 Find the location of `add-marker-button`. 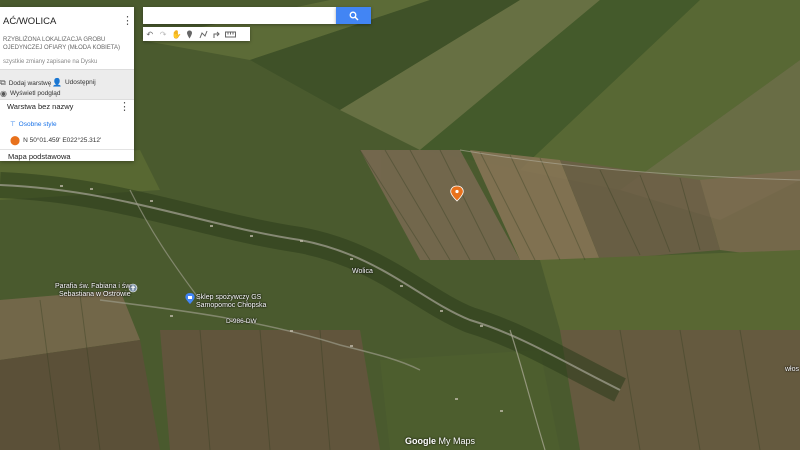

add-marker-button is located at coordinates (189, 34).